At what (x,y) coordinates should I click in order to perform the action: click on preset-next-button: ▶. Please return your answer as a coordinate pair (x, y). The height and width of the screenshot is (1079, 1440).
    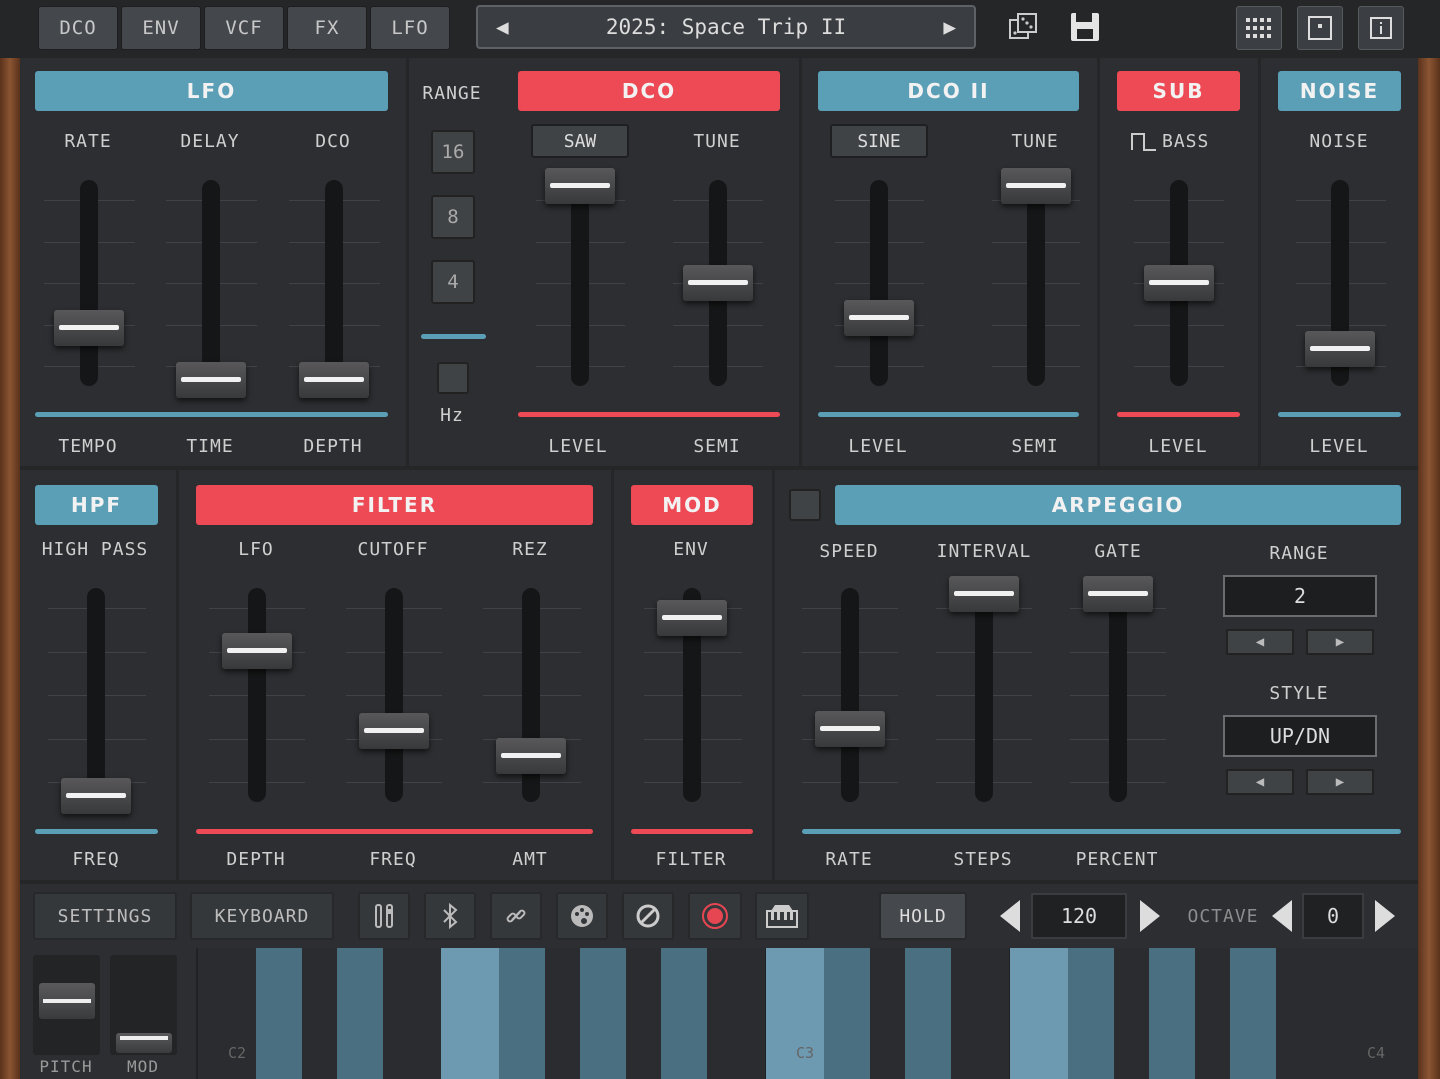
    Looking at the image, I should click on (949, 27).